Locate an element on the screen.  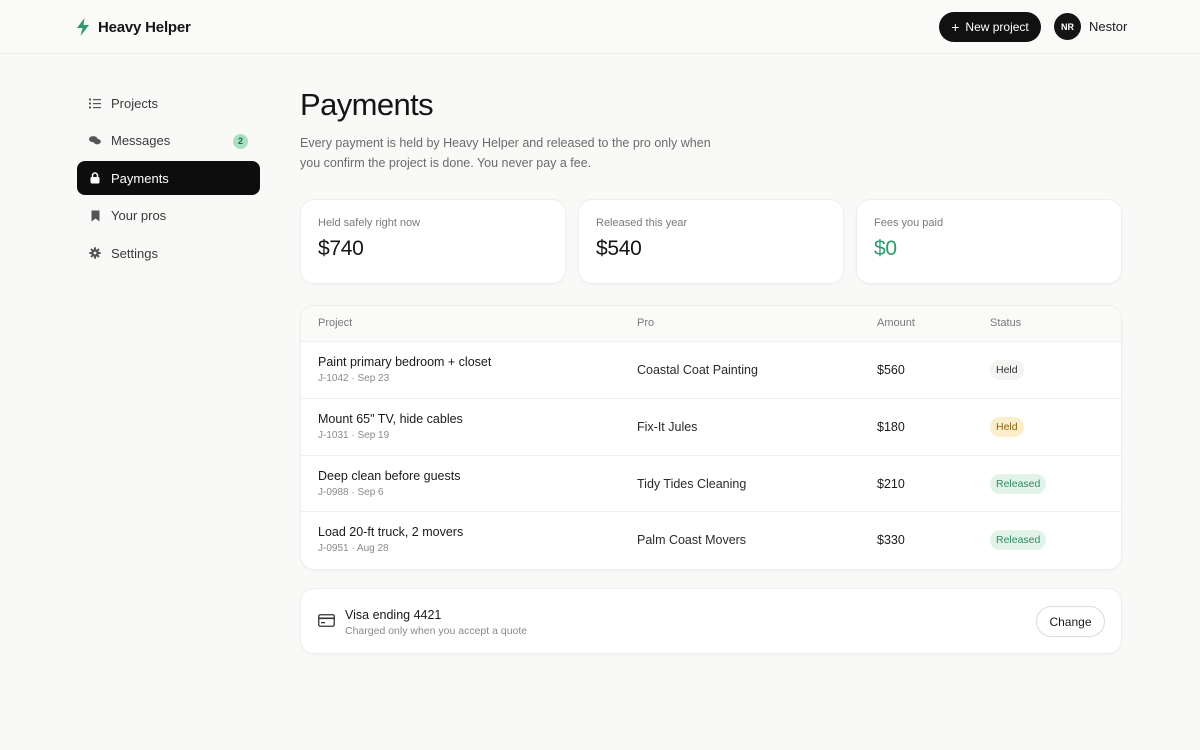
sidebar-item-label: Payments is located at coordinates (140, 178).